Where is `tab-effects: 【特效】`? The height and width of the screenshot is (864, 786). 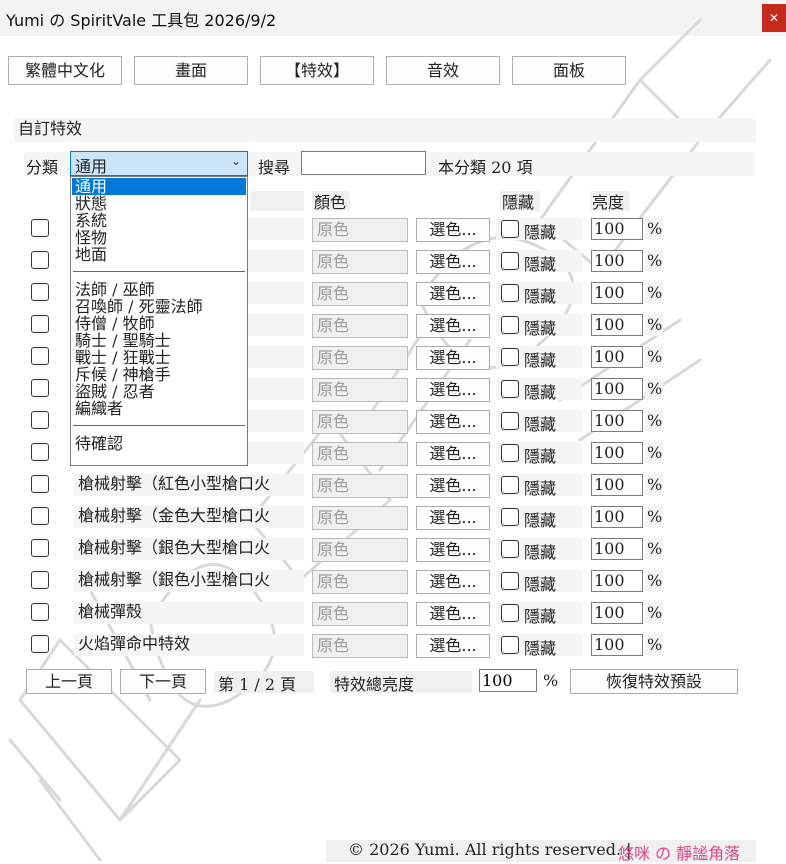
tab-effects: 【特效】 is located at coordinates (317, 70).